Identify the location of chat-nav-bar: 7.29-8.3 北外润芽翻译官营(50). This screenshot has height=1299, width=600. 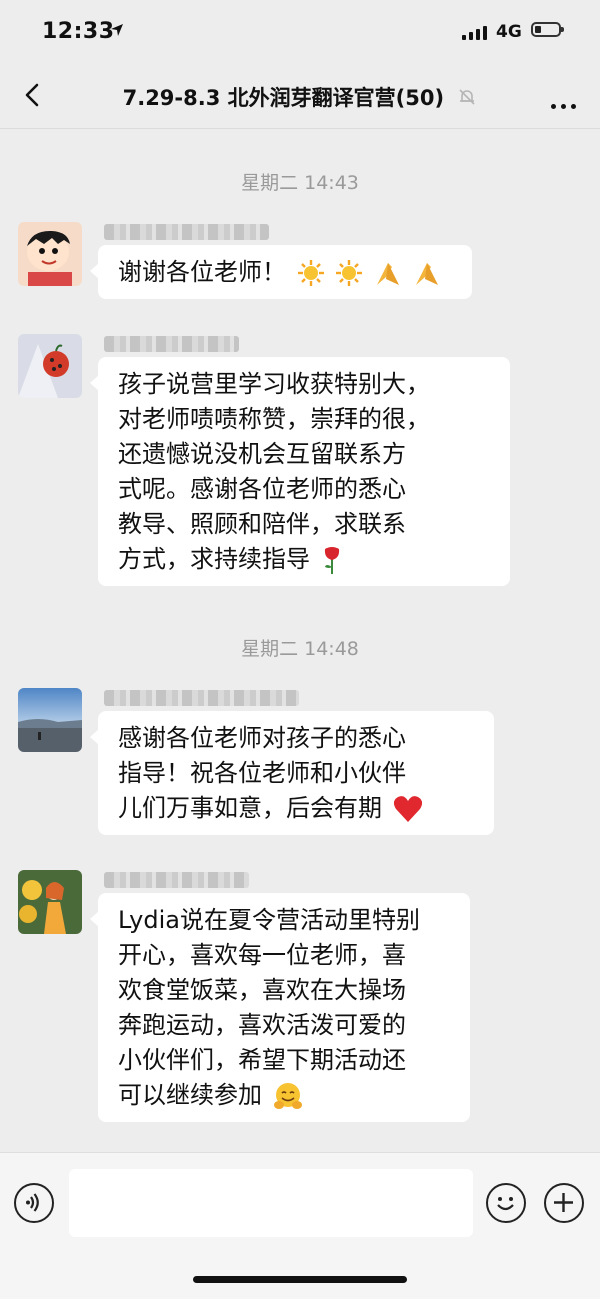
(300, 95).